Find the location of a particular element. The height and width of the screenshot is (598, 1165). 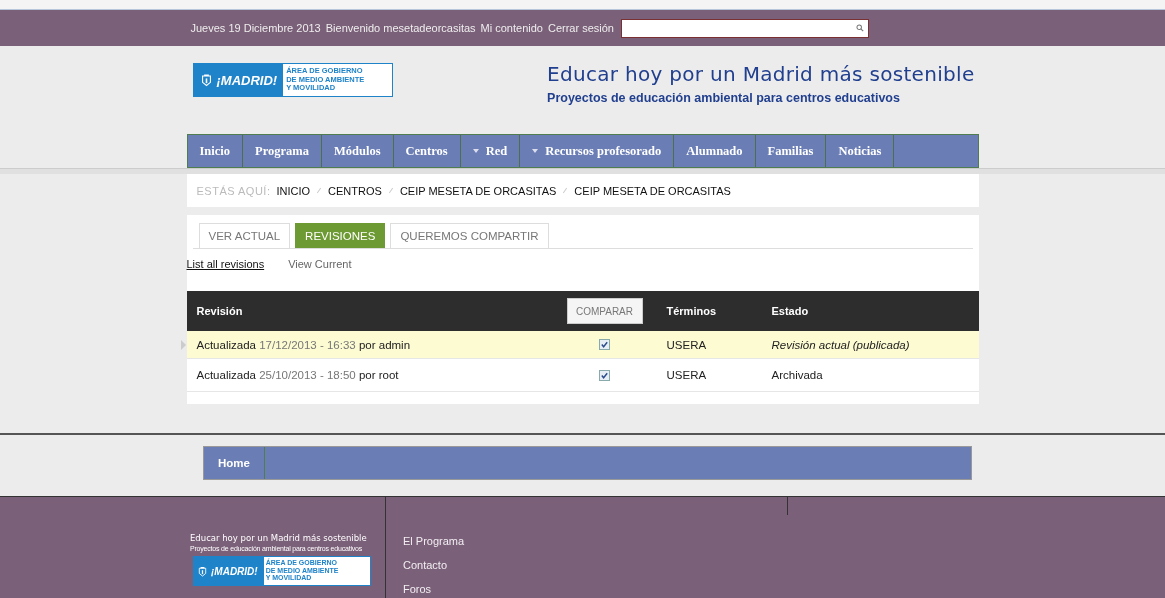

nav-item: Familias is located at coordinates (791, 151).